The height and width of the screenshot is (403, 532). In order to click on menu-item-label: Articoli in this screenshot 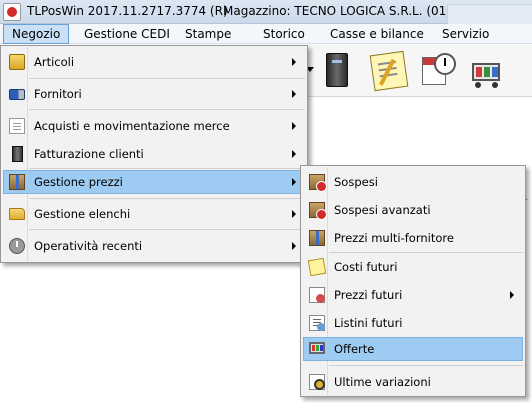, I will do `click(54, 62)`.